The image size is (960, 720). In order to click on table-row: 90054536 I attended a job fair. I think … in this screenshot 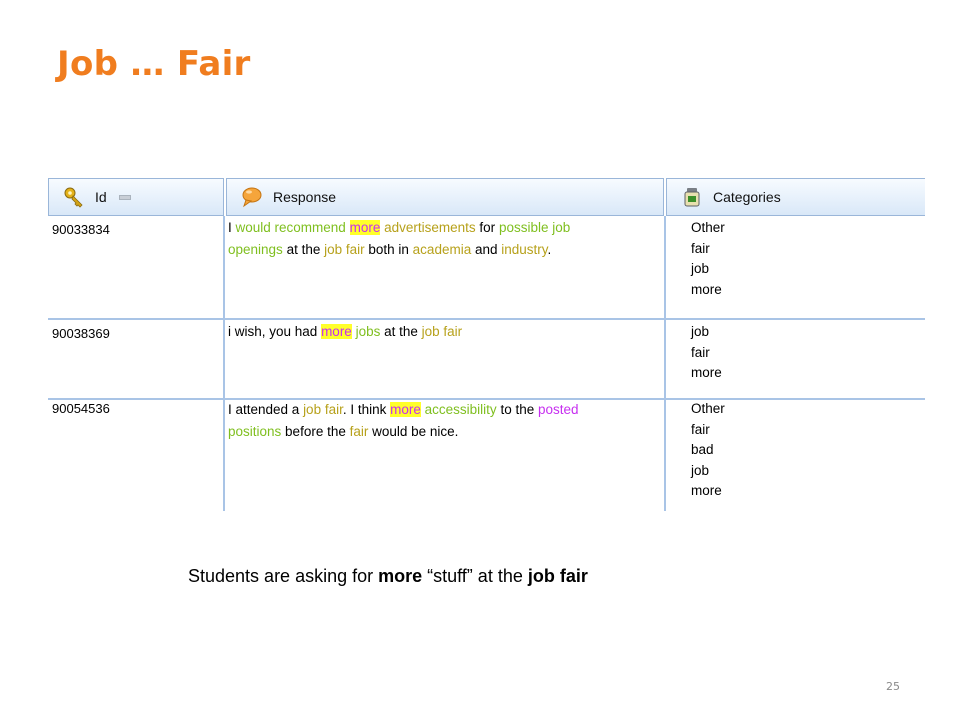, I will do `click(486, 455)`.